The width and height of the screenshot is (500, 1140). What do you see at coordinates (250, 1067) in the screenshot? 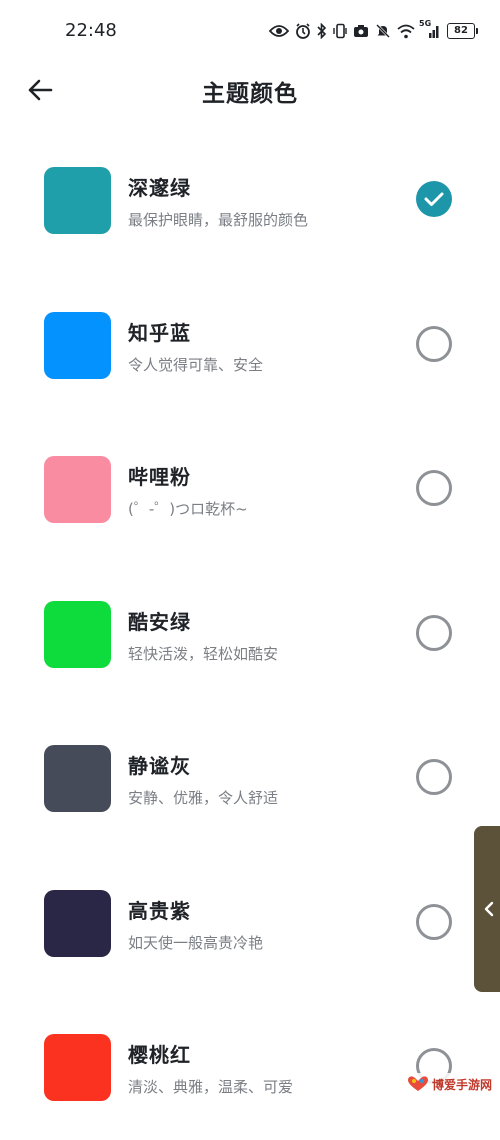
I see `theme-item-cherry-red: 樱桃红 清淡、典雅，温柔、可爱` at bounding box center [250, 1067].